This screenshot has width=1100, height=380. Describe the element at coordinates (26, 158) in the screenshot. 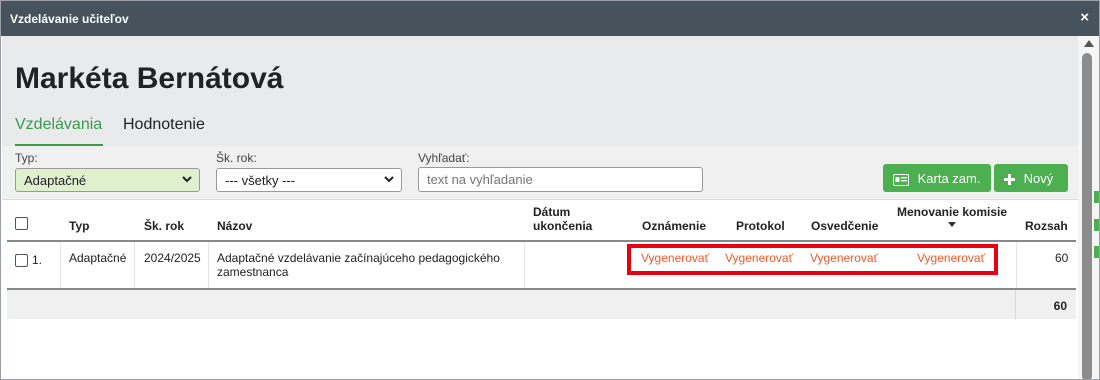

I see `typ-label: Typ:` at that location.